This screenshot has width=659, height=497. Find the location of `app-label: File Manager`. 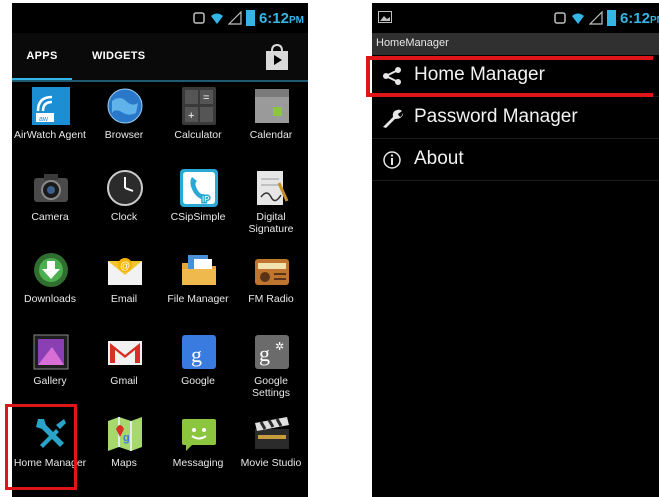

app-label: File Manager is located at coordinates (198, 299).